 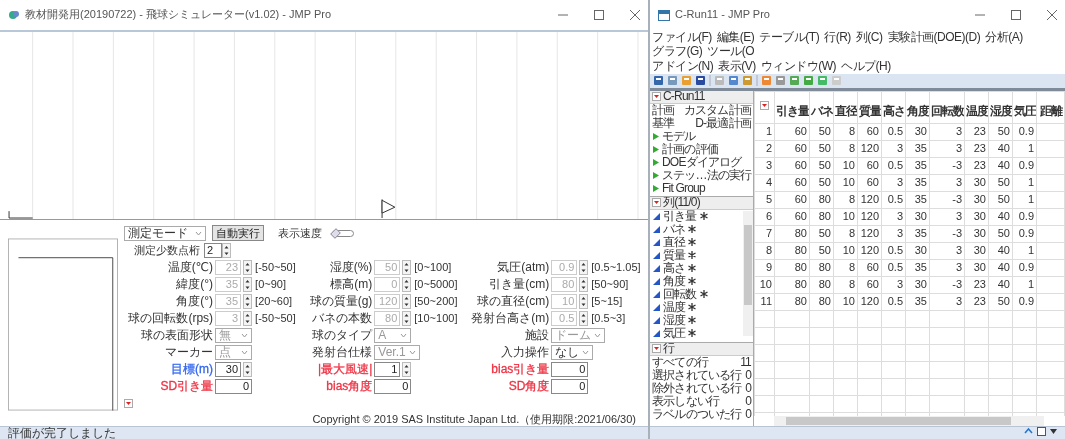 What do you see at coordinates (701, 136) in the screenshot?
I see `script-item: モデル` at bounding box center [701, 136].